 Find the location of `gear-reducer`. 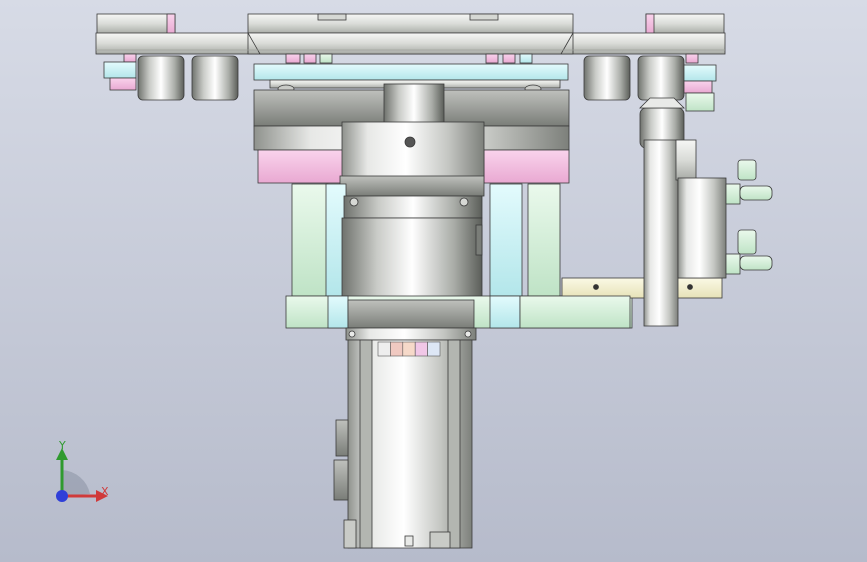

gear-reducer is located at coordinates (412, 248).